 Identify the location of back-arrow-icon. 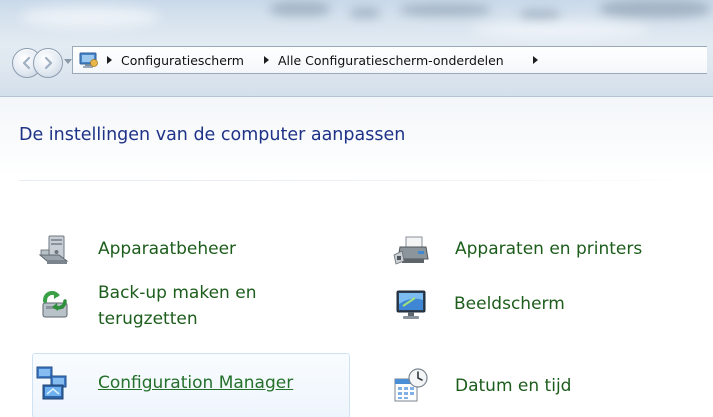
(26, 63).